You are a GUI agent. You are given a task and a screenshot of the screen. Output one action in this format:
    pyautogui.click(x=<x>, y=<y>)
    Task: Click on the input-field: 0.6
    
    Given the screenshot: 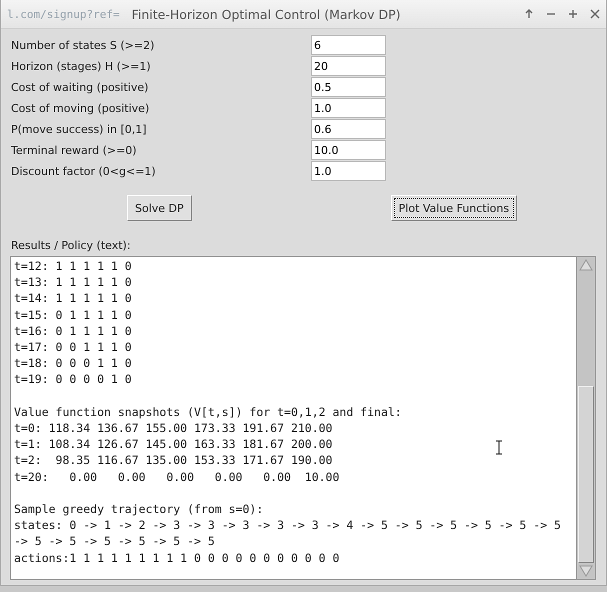 What is the action you would take?
    pyautogui.click(x=348, y=129)
    